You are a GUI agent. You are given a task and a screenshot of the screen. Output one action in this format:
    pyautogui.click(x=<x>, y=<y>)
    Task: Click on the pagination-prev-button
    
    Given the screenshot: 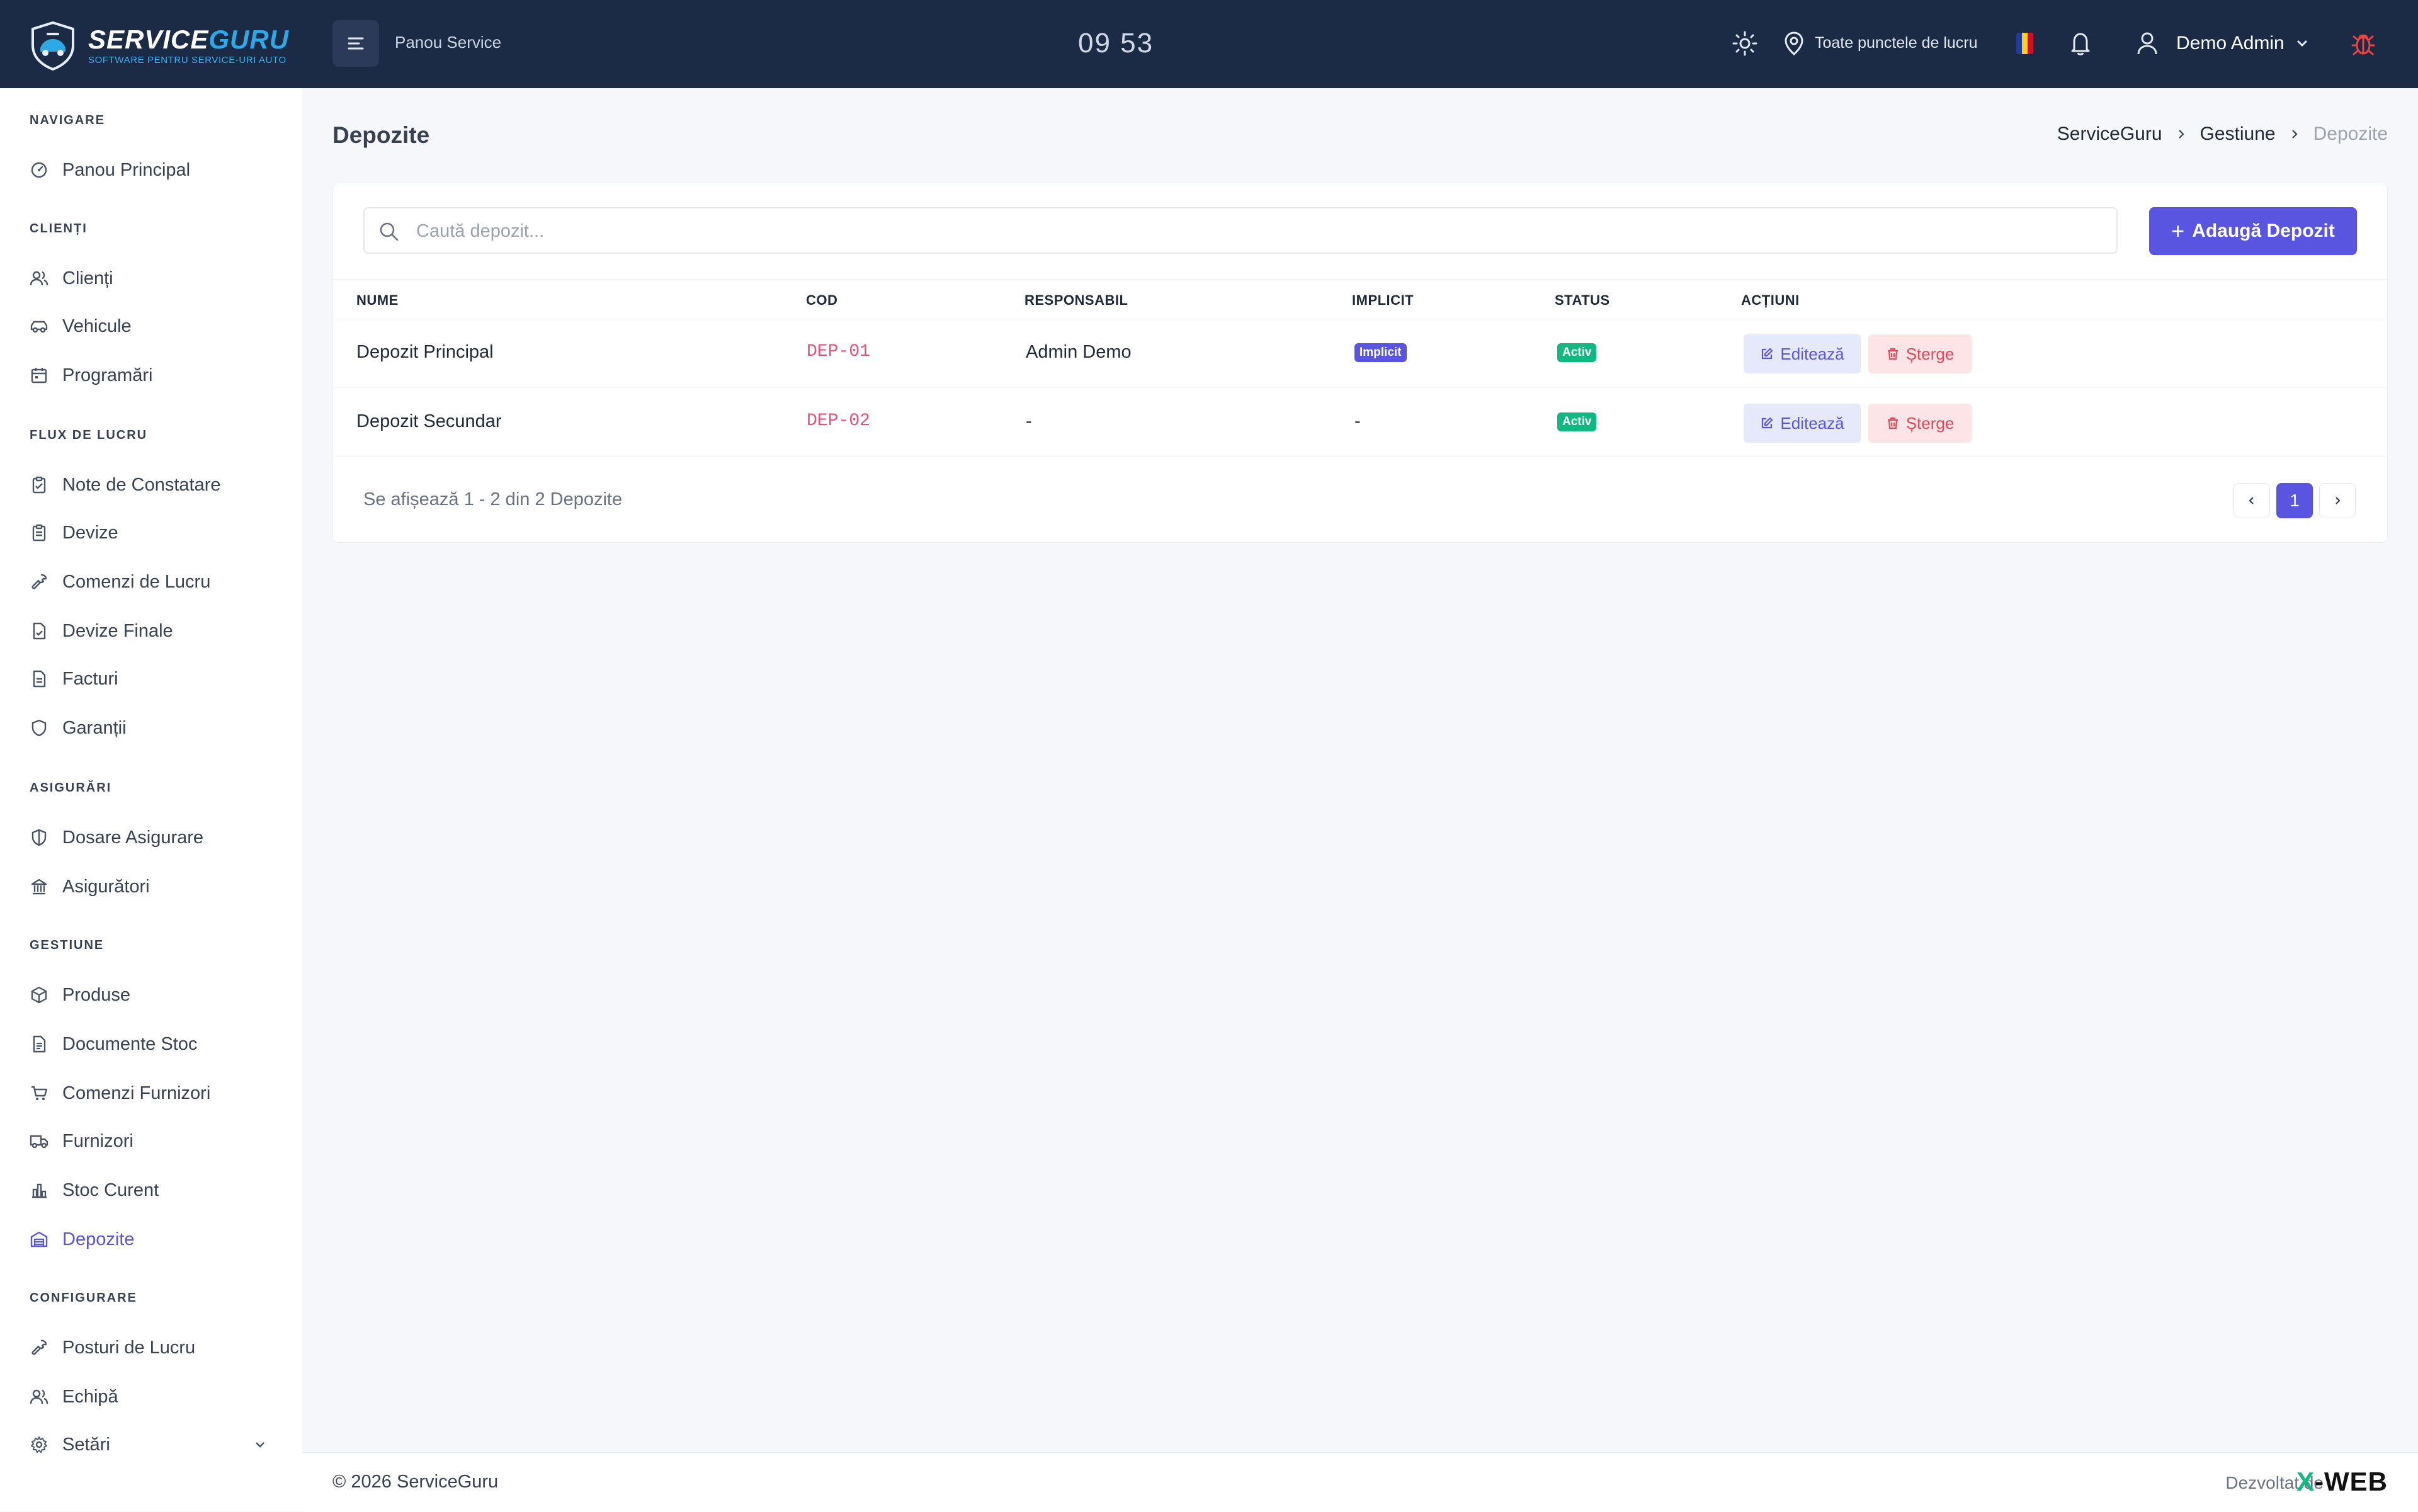 What is the action you would take?
    pyautogui.click(x=2252, y=501)
    